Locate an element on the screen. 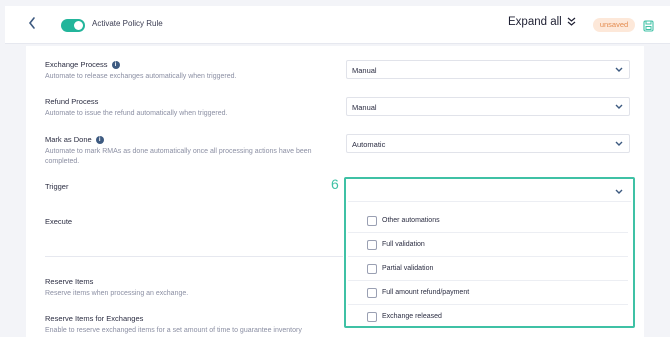  top-bar: Activate Policy Rule Expand all unsaved is located at coordinates (337, 25).